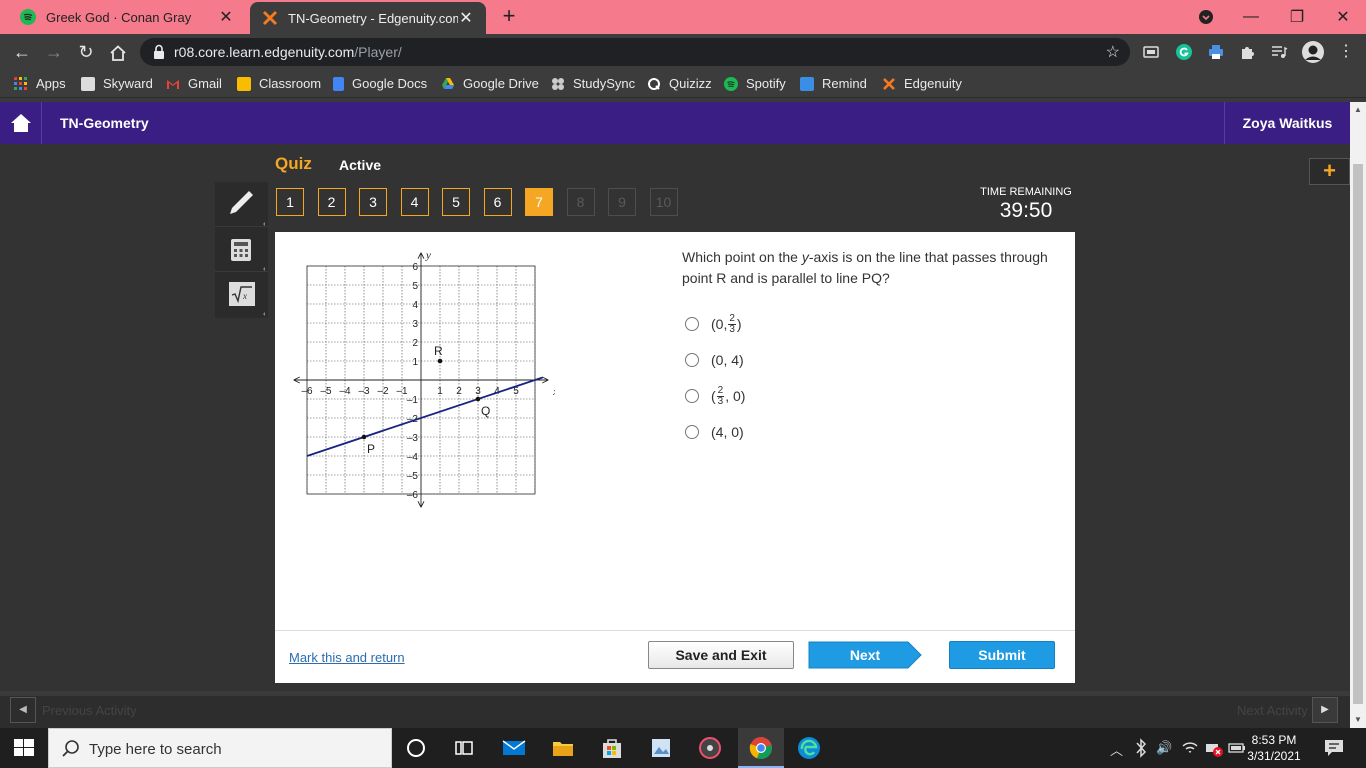 This screenshot has height=768, width=1366. I want to click on spotify-icon, so click(28, 17).